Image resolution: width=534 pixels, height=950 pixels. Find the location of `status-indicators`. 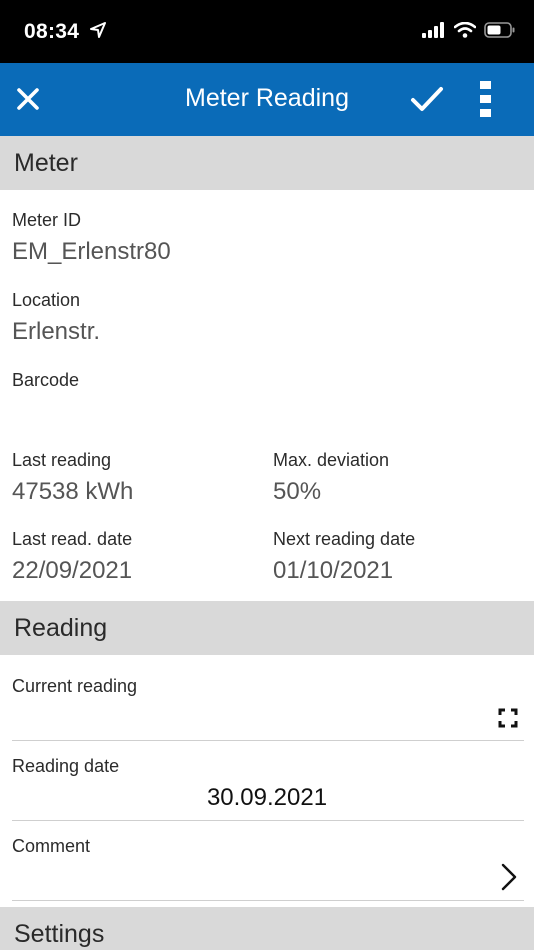

status-indicators is located at coordinates (469, 32).